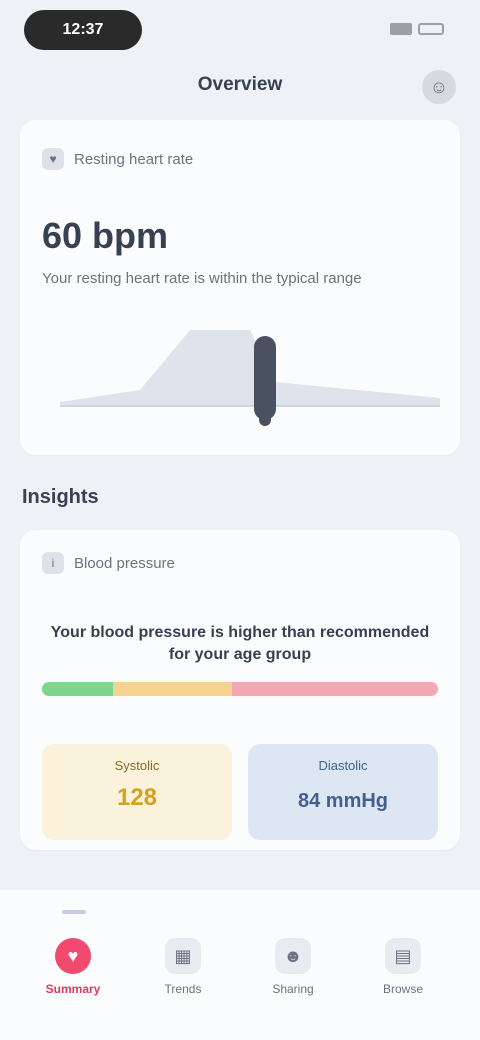  I want to click on people-icon: ☻, so click(293, 956).